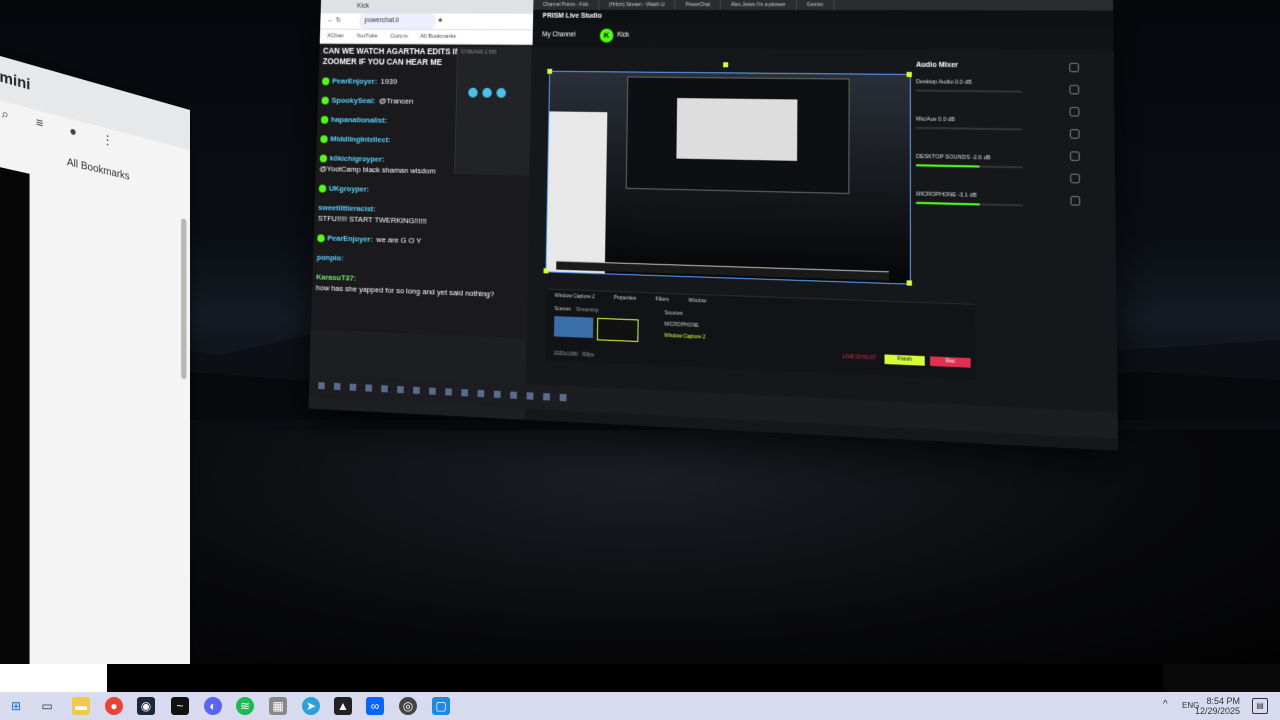 The width and height of the screenshot is (1280, 720). What do you see at coordinates (408, 706) in the screenshot?
I see `obs-icon: ◎` at bounding box center [408, 706].